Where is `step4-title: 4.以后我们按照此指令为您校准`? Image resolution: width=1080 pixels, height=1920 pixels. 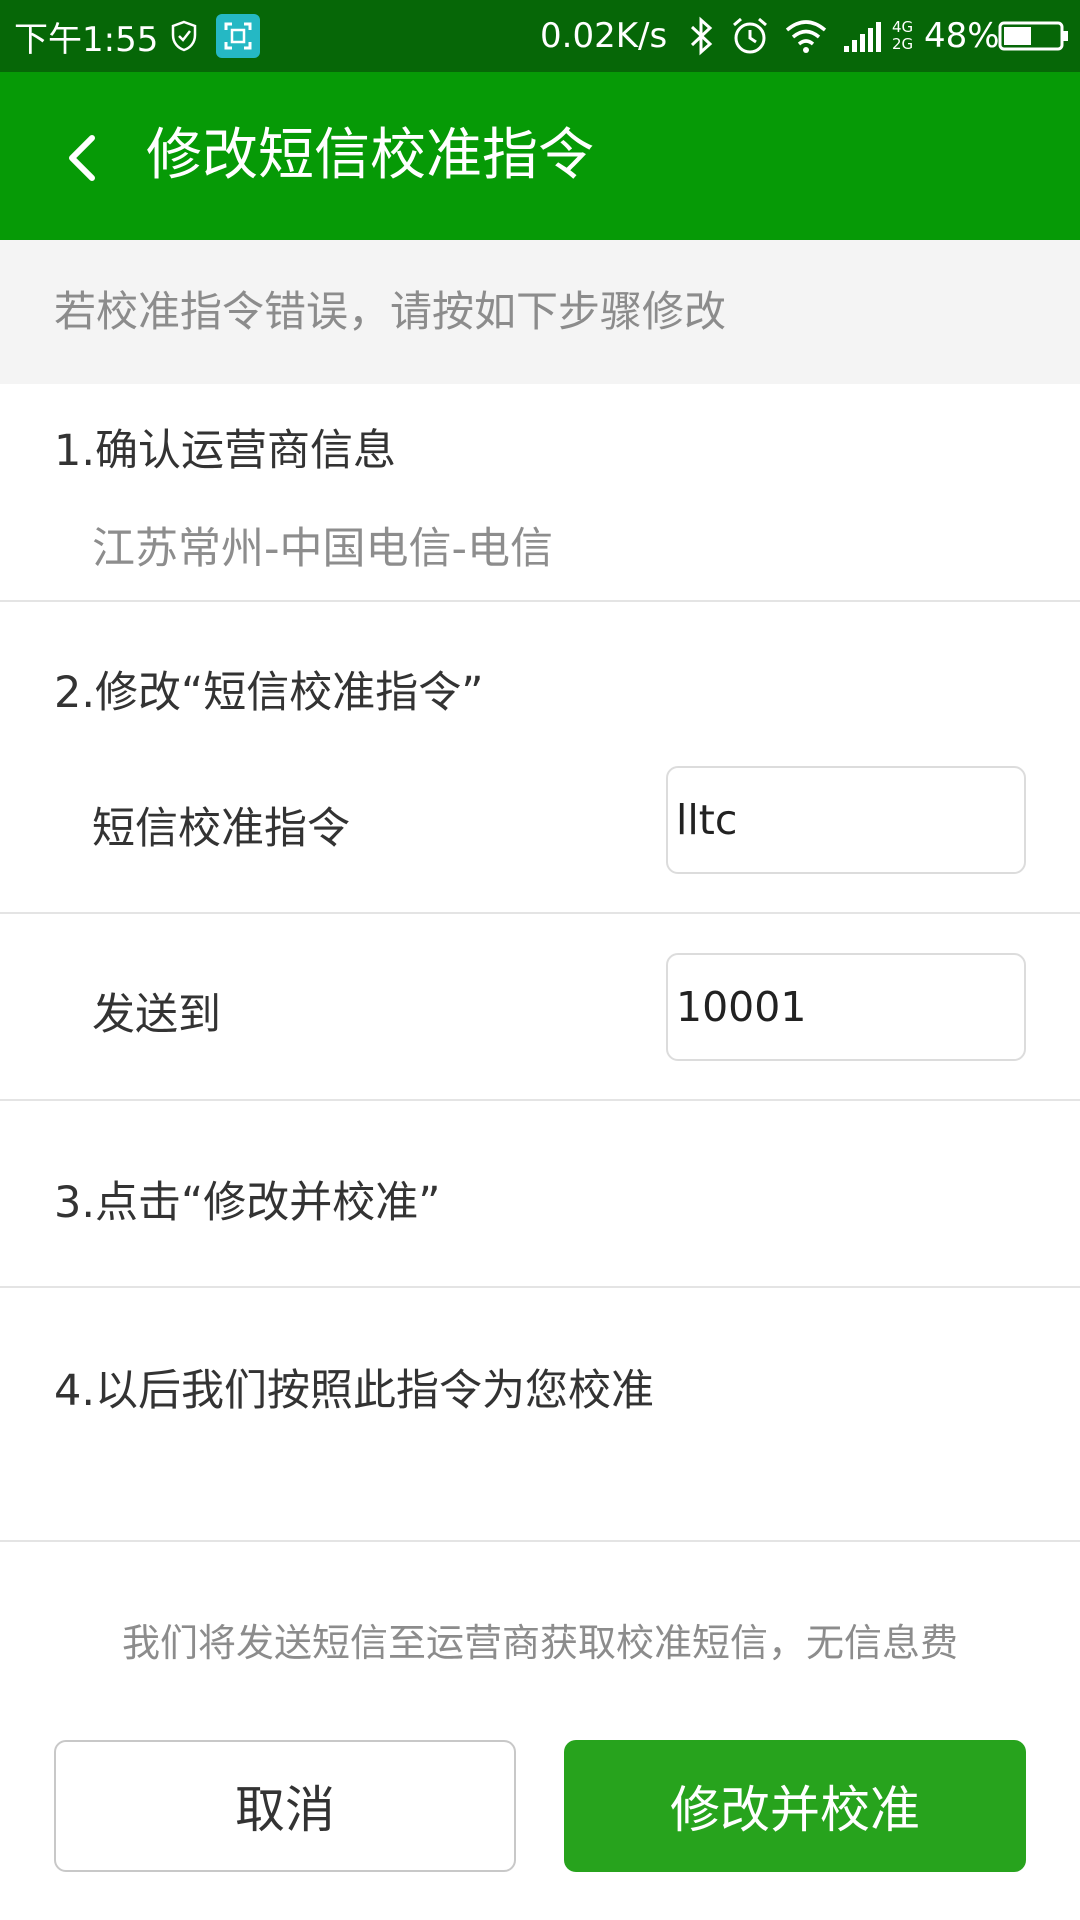 step4-title: 4.以后我们按照此指令为您校准 is located at coordinates (354, 1391).